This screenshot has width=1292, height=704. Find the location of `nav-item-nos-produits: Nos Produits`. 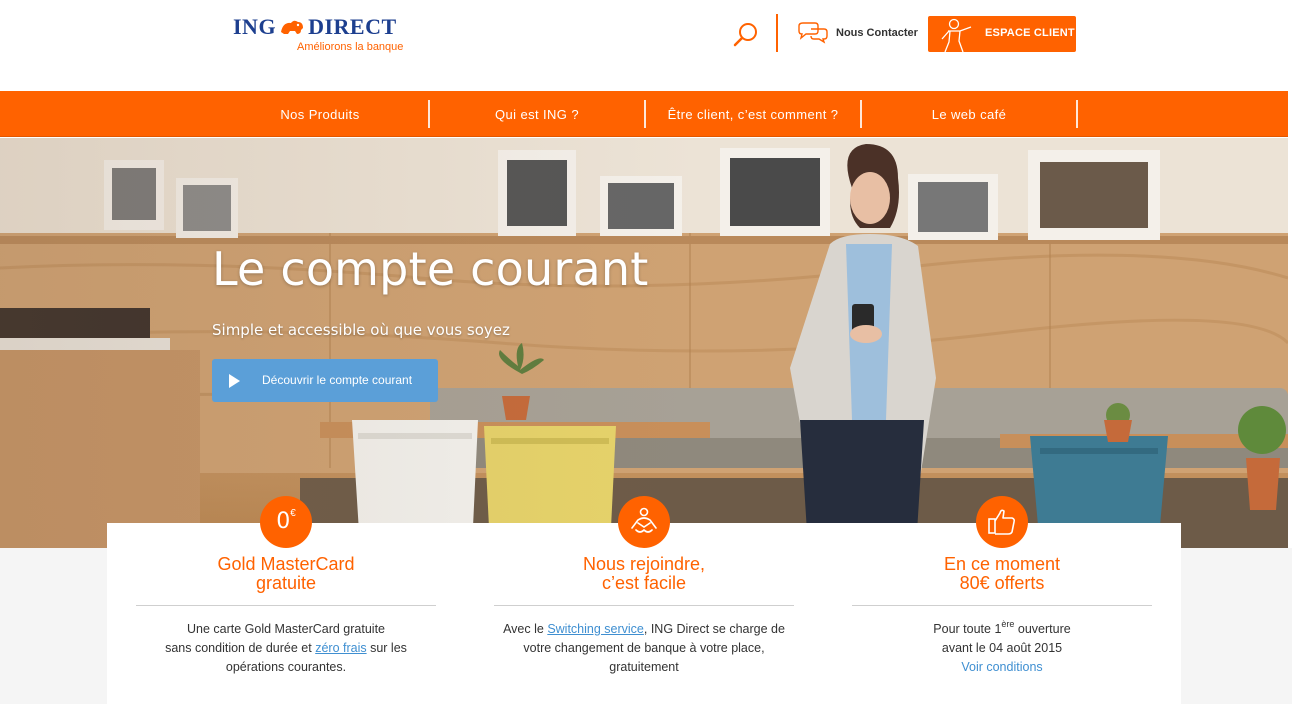

nav-item-nos-produits: Nos Produits is located at coordinates (320, 114).